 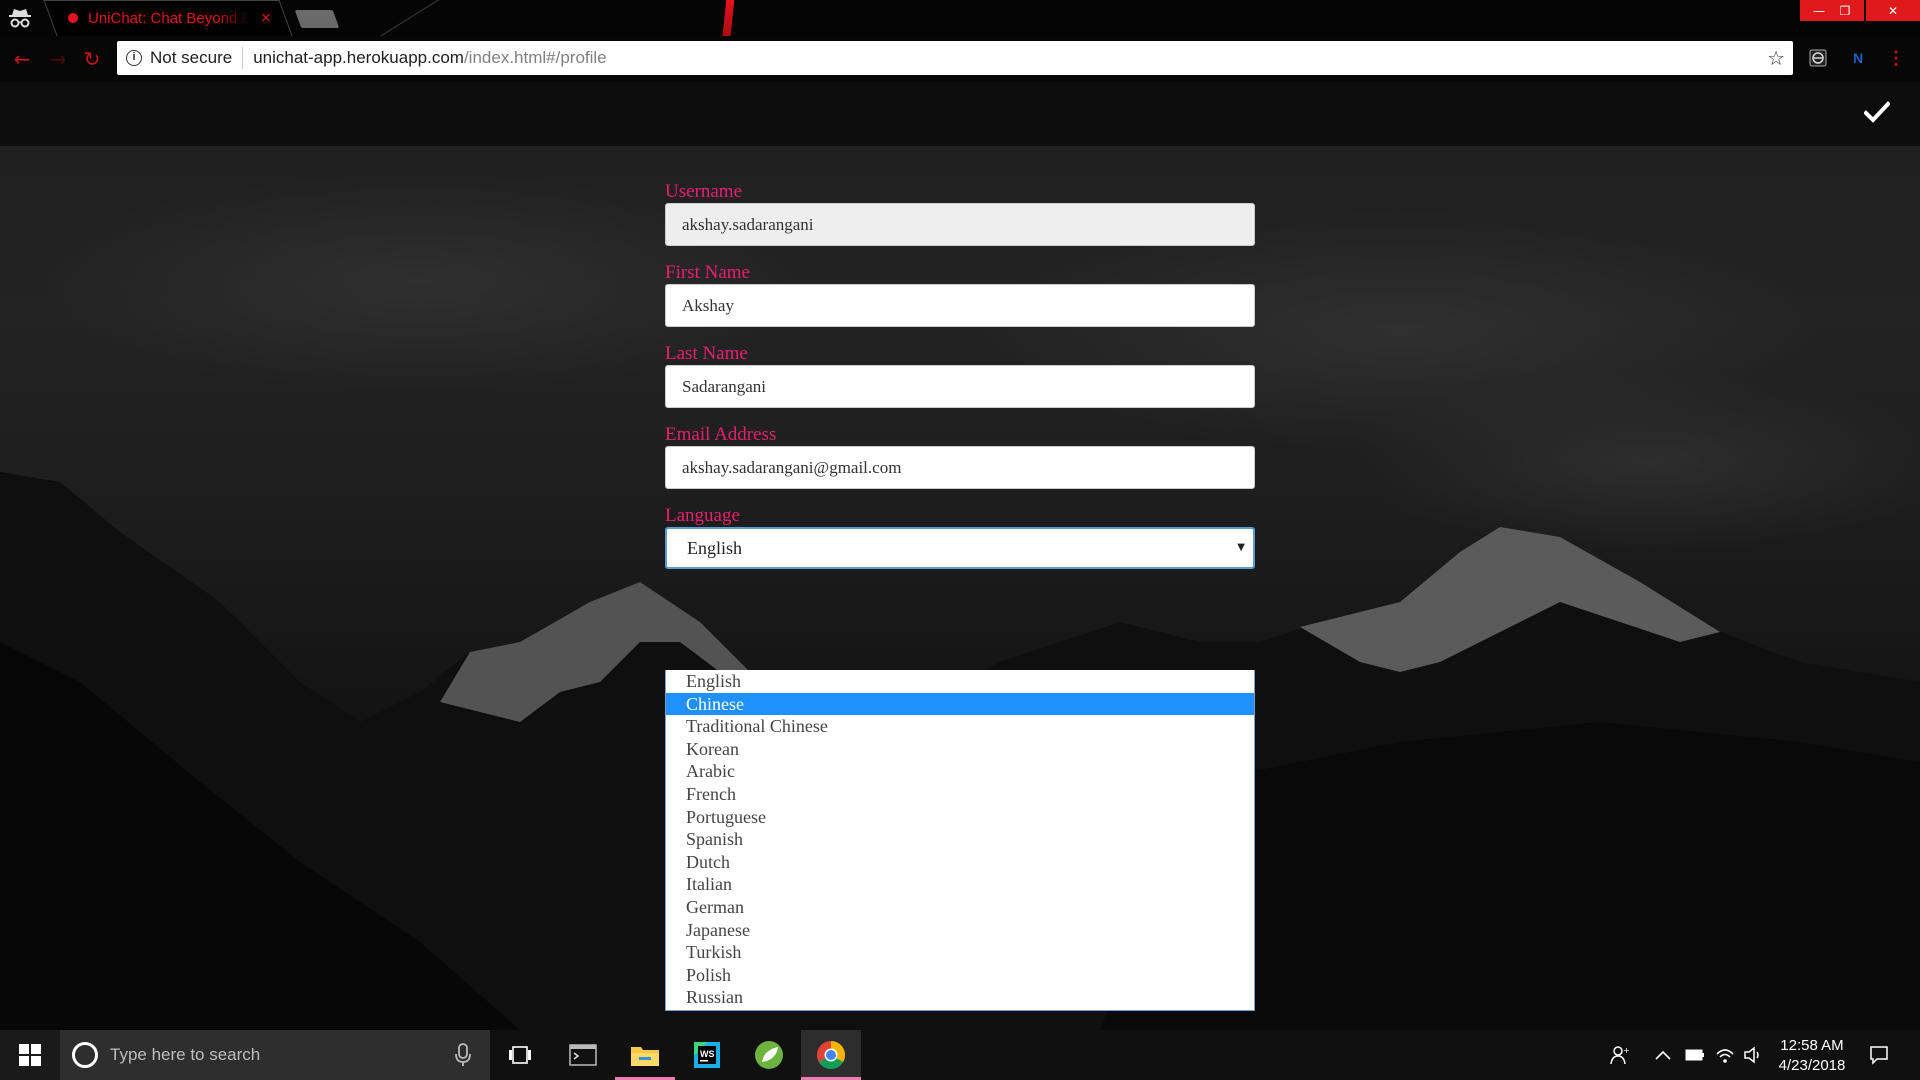 I want to click on terminal-icon, so click(x=583, y=1055).